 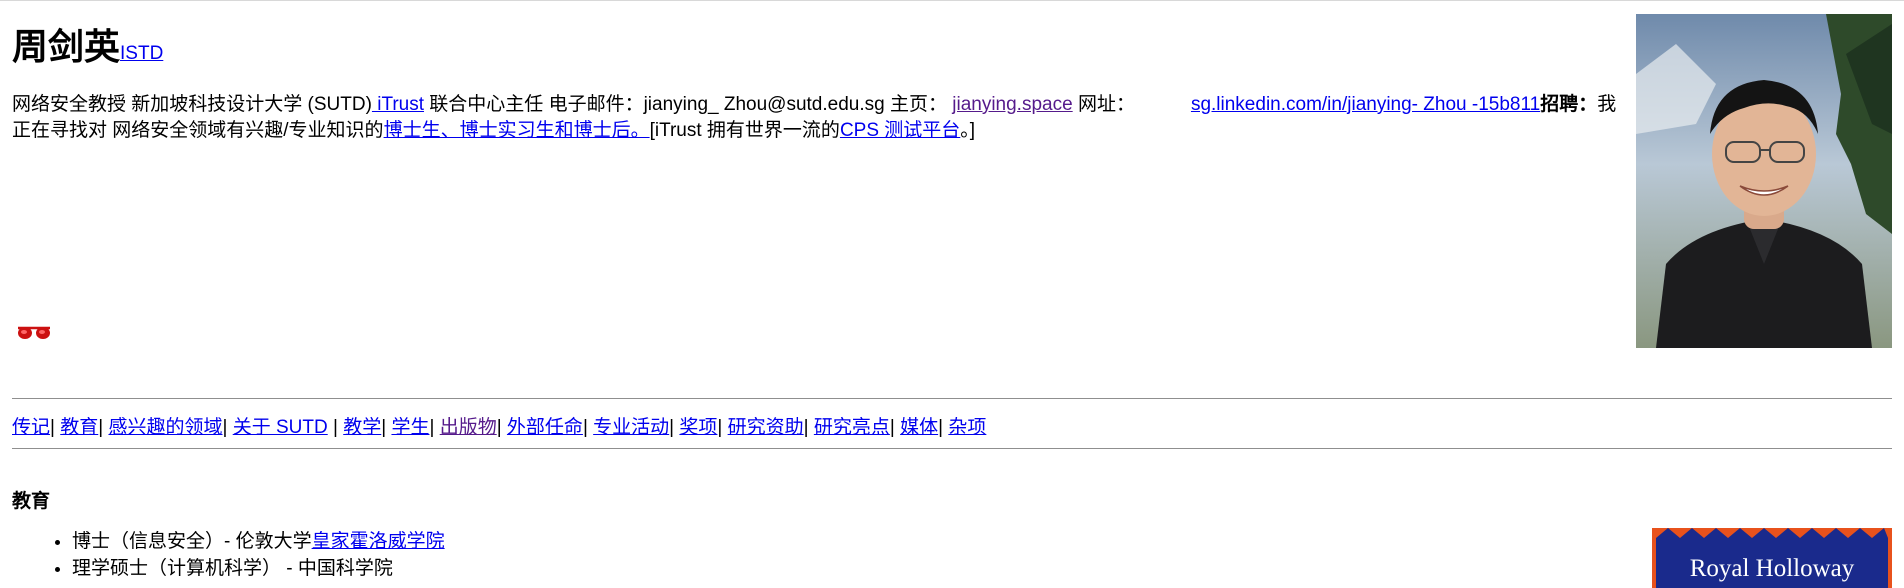 What do you see at coordinates (468, 427) in the screenshot?
I see `nav-item-publications: 出版物` at bounding box center [468, 427].